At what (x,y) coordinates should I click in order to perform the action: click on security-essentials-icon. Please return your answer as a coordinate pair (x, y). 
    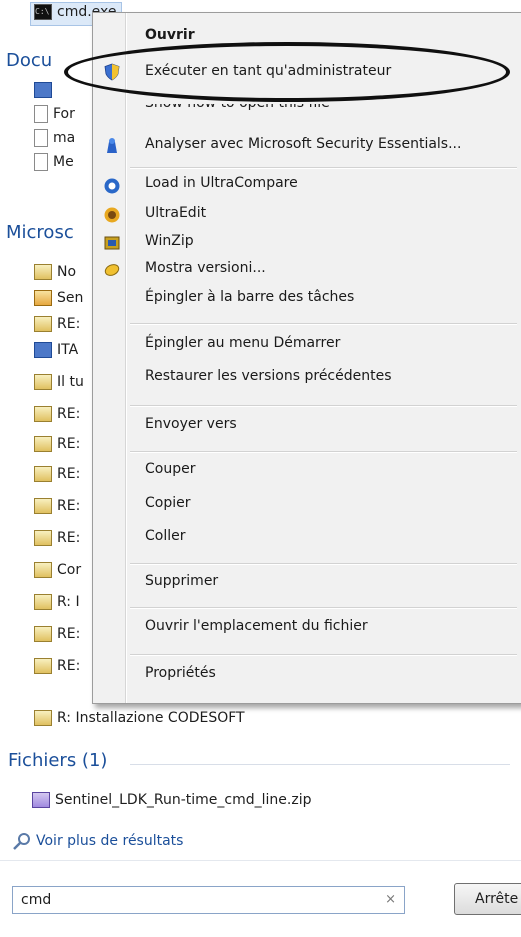
    Looking at the image, I should click on (112, 145).